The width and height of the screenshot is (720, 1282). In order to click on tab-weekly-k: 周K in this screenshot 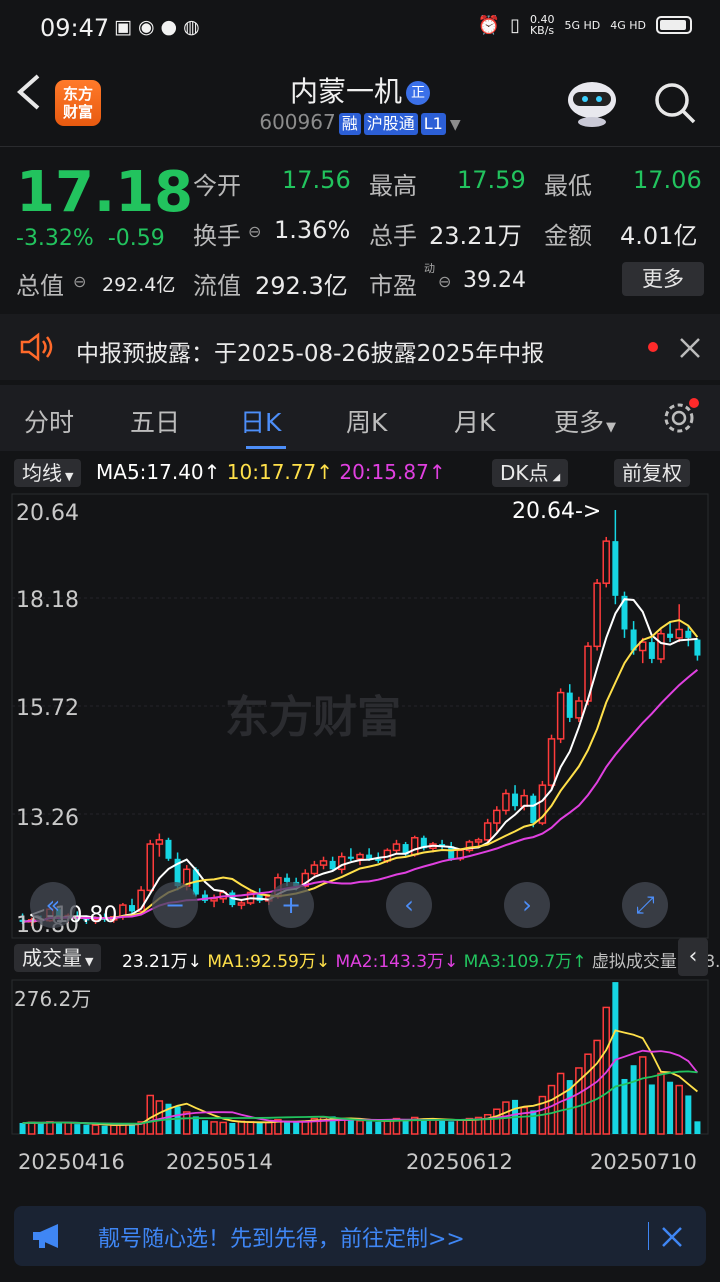, I will do `click(366, 421)`.